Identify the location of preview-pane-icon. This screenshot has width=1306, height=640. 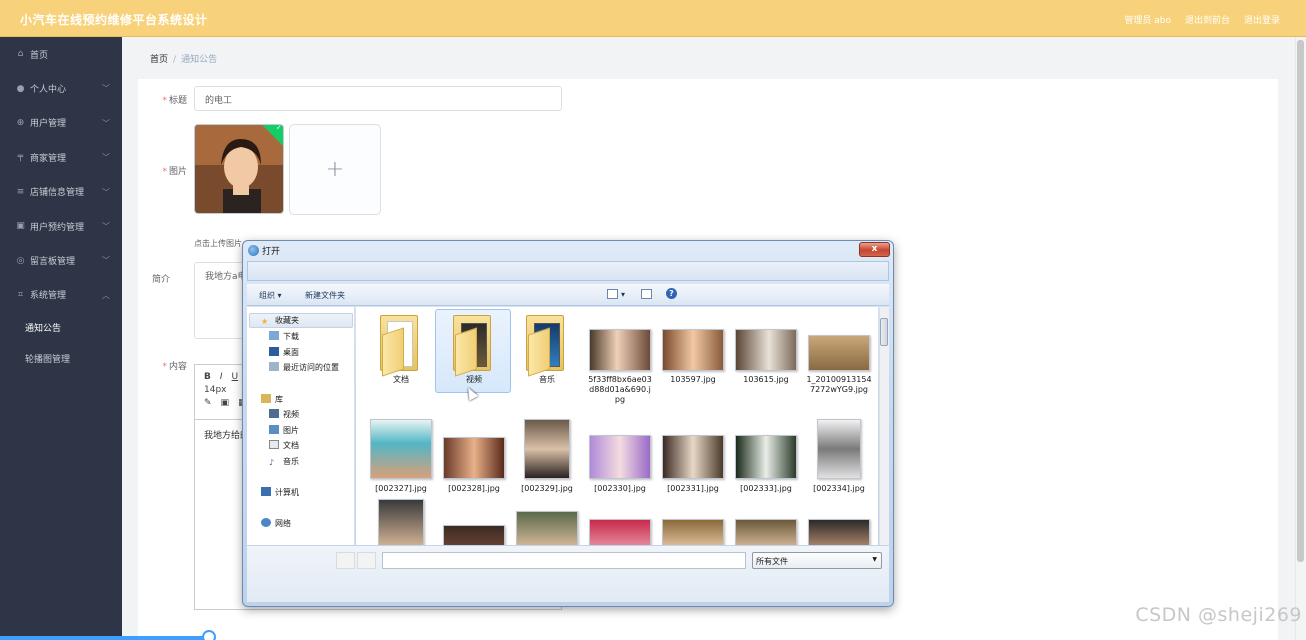
(646, 294).